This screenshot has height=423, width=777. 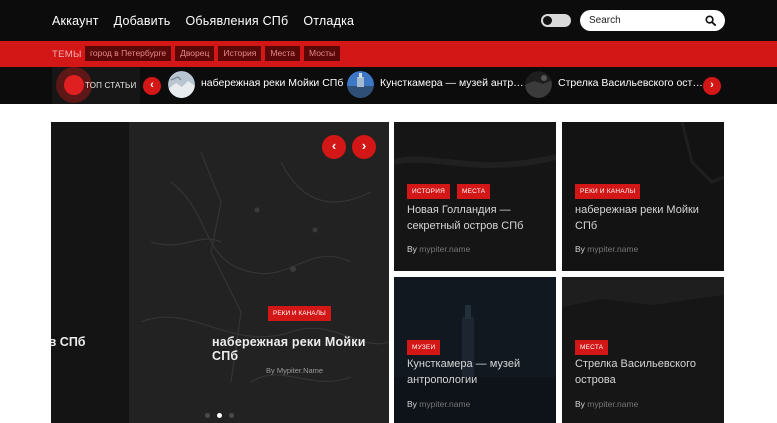 I want to click on topic-tag: Мосты, so click(x=322, y=53).